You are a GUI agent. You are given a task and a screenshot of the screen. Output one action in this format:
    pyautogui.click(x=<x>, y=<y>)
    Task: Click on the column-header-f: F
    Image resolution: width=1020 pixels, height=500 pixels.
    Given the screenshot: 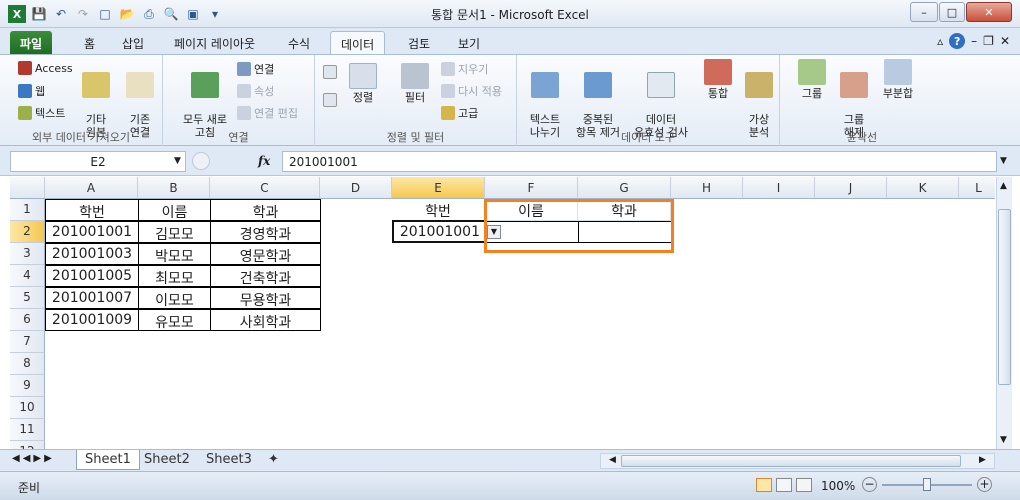 What is the action you would take?
    pyautogui.click(x=531, y=188)
    